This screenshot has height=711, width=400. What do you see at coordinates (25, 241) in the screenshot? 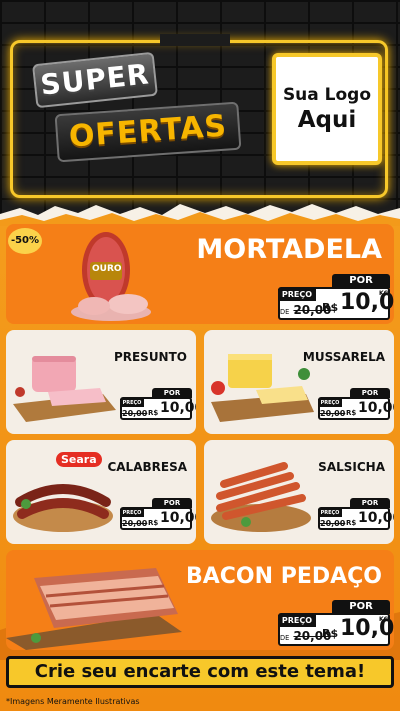
I see `discount-badge: -50%` at bounding box center [25, 241].